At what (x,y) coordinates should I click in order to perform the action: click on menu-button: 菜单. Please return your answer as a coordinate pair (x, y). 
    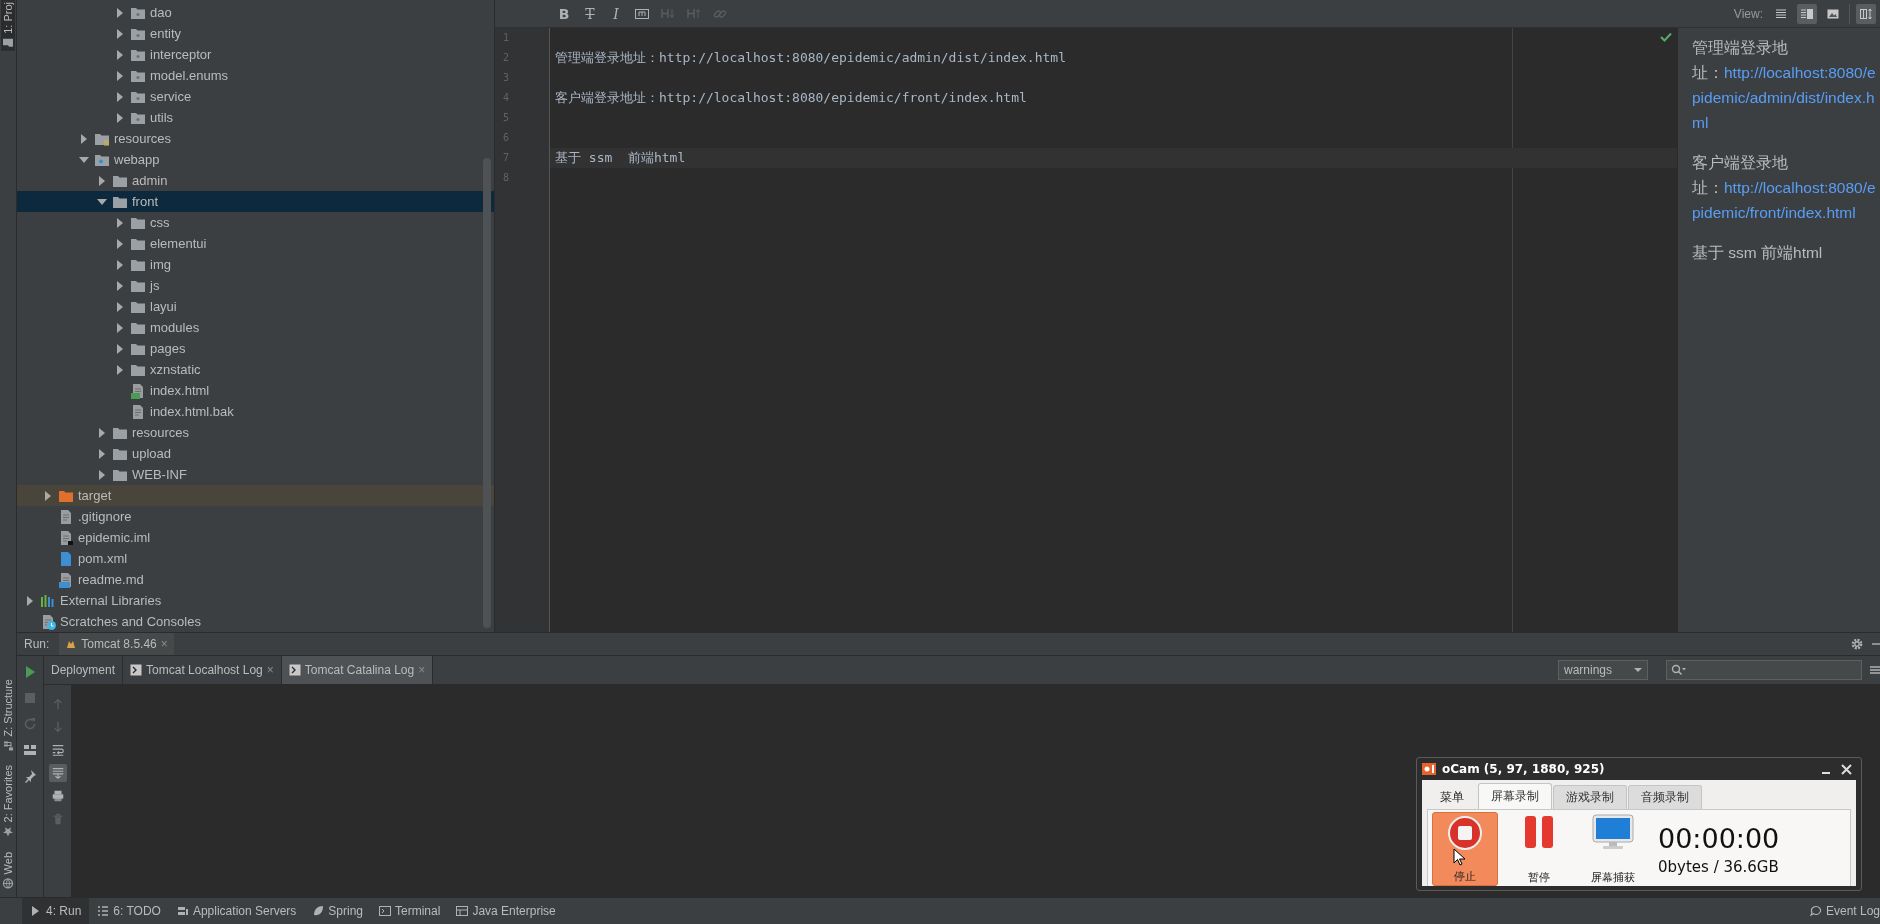
    Looking at the image, I should click on (1452, 797).